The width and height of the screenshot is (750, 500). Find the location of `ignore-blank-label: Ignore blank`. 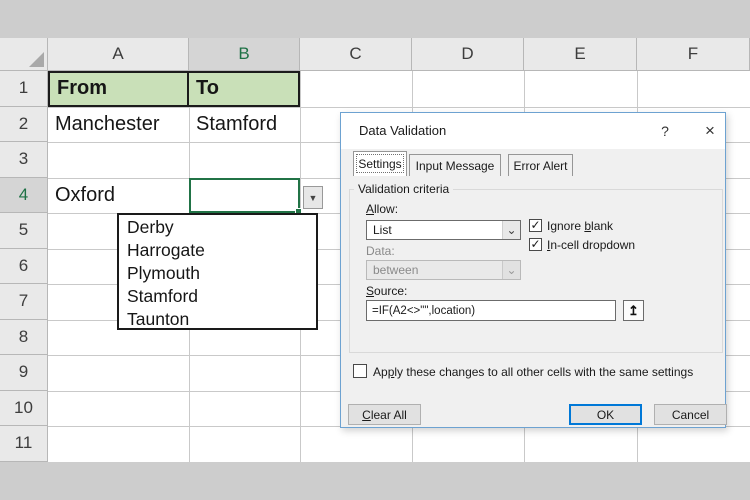

ignore-blank-label: Ignore blank is located at coordinates (580, 226).